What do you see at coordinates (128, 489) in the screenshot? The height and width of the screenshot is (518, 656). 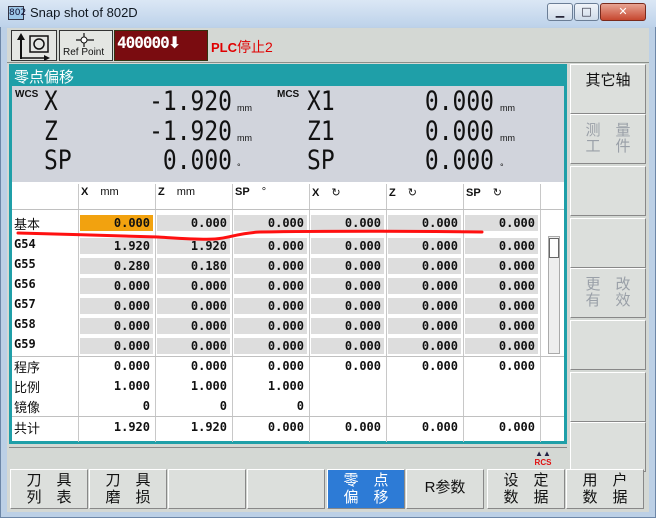 I see `softkey-bottom-2: 刀 具磨 损` at bounding box center [128, 489].